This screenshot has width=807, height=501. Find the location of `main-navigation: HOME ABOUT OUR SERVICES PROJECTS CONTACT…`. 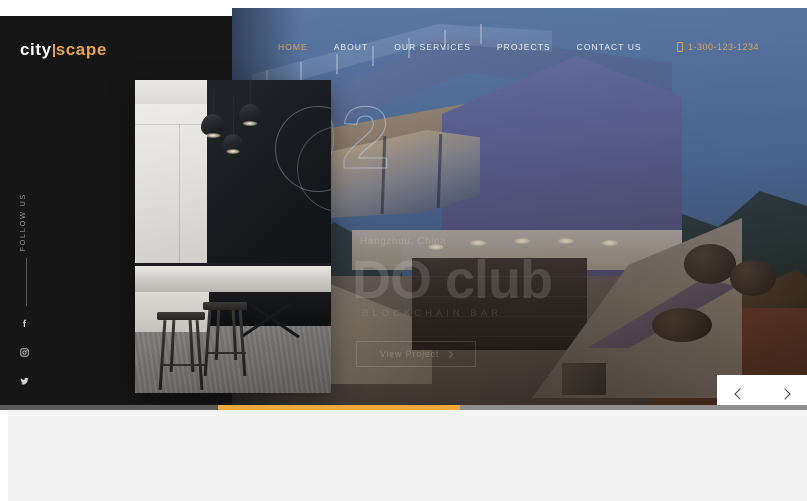

main-navigation: HOME ABOUT OUR SERVICES PROJECTS CONTACT… is located at coordinates (460, 47).